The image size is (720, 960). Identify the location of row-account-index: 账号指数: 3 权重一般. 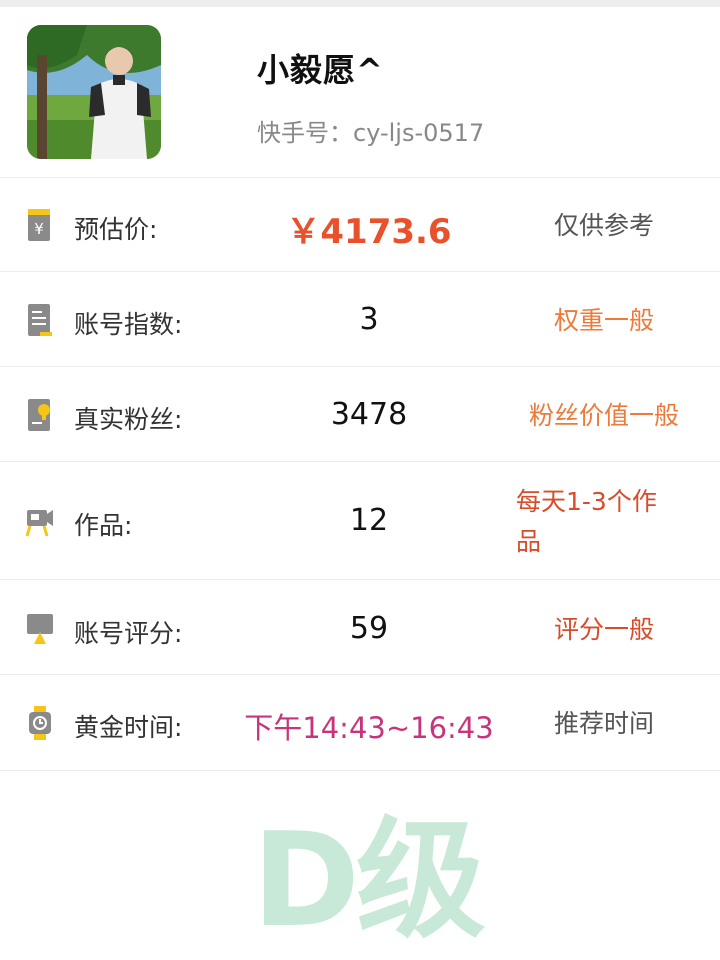
(360, 319).